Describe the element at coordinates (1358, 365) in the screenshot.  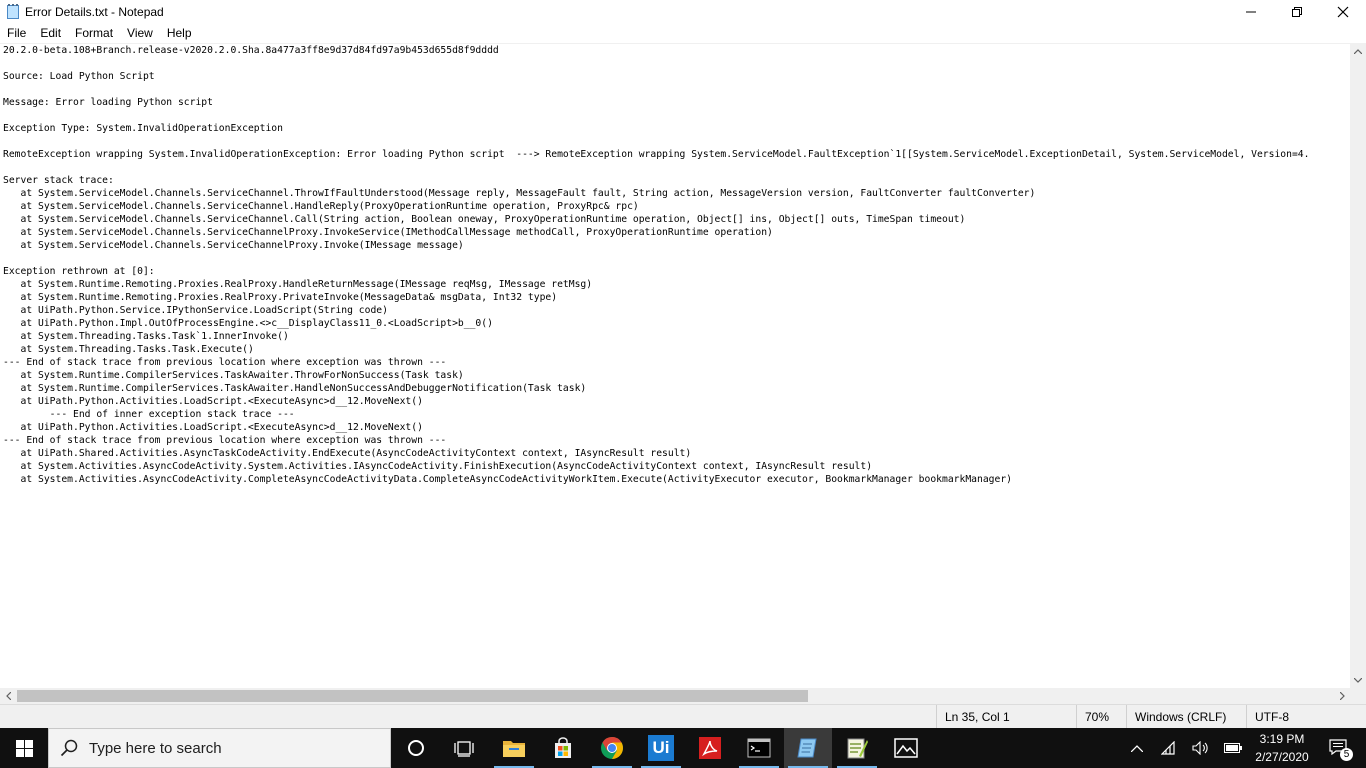
I see `vertical-scrollbar` at that location.